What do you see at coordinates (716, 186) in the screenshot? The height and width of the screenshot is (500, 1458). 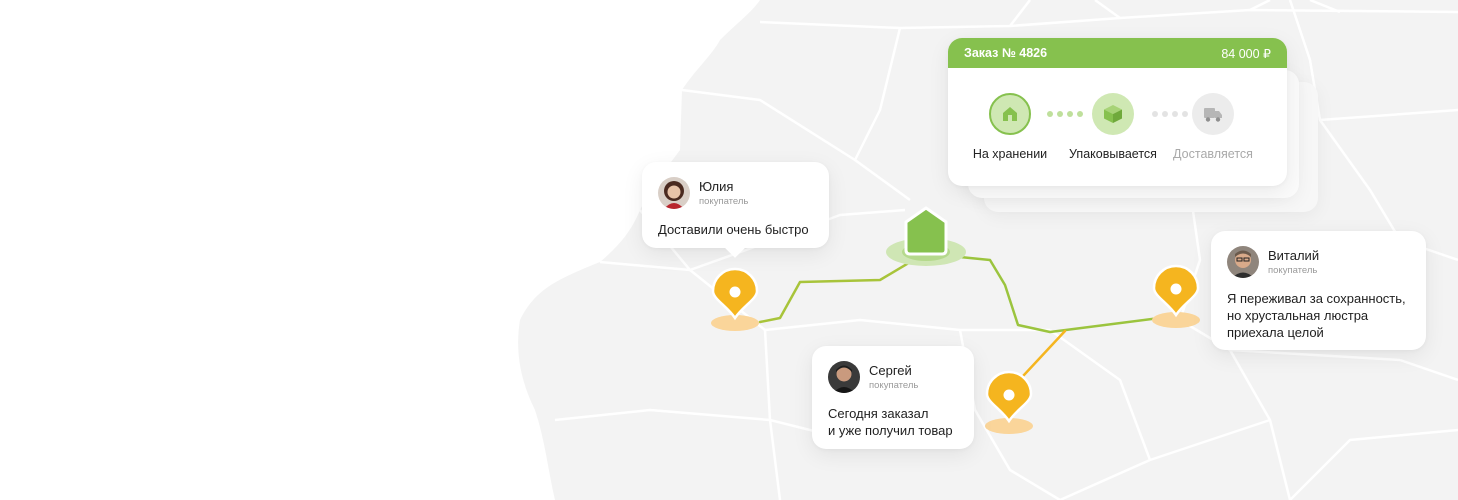 I see `reviewer-name: Юлия` at bounding box center [716, 186].